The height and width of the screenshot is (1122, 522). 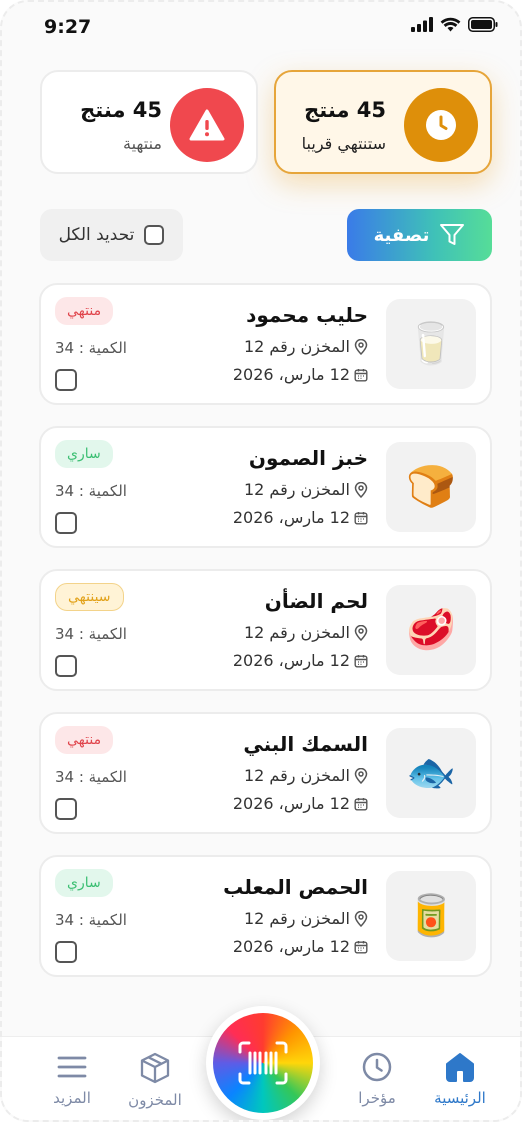 I want to click on product-emoji: 🥩, so click(x=431, y=630).